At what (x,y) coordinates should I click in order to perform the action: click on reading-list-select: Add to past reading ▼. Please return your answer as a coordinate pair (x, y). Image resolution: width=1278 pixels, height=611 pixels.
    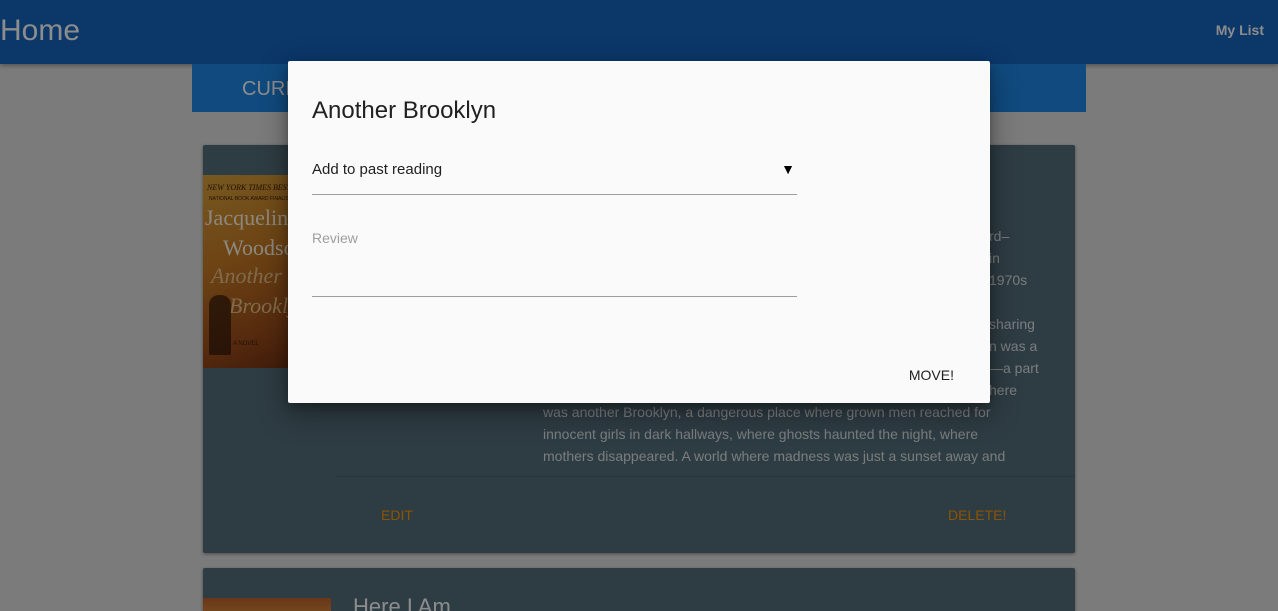
    Looking at the image, I should click on (554, 173).